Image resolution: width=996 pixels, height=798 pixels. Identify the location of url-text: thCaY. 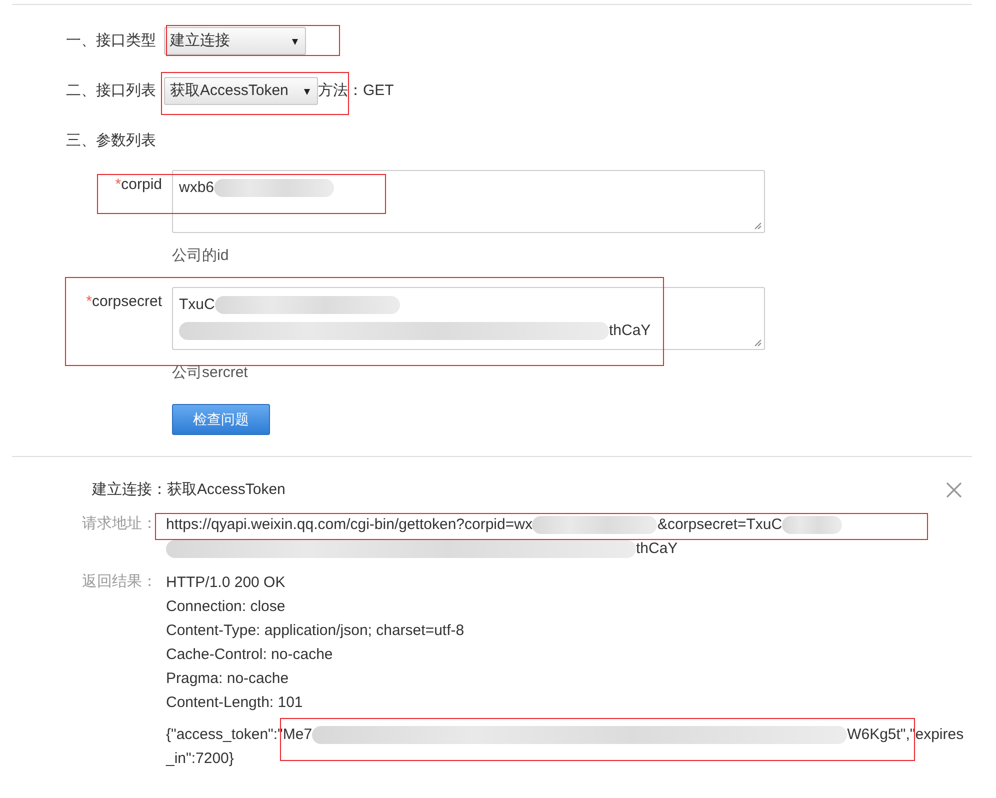
(657, 548).